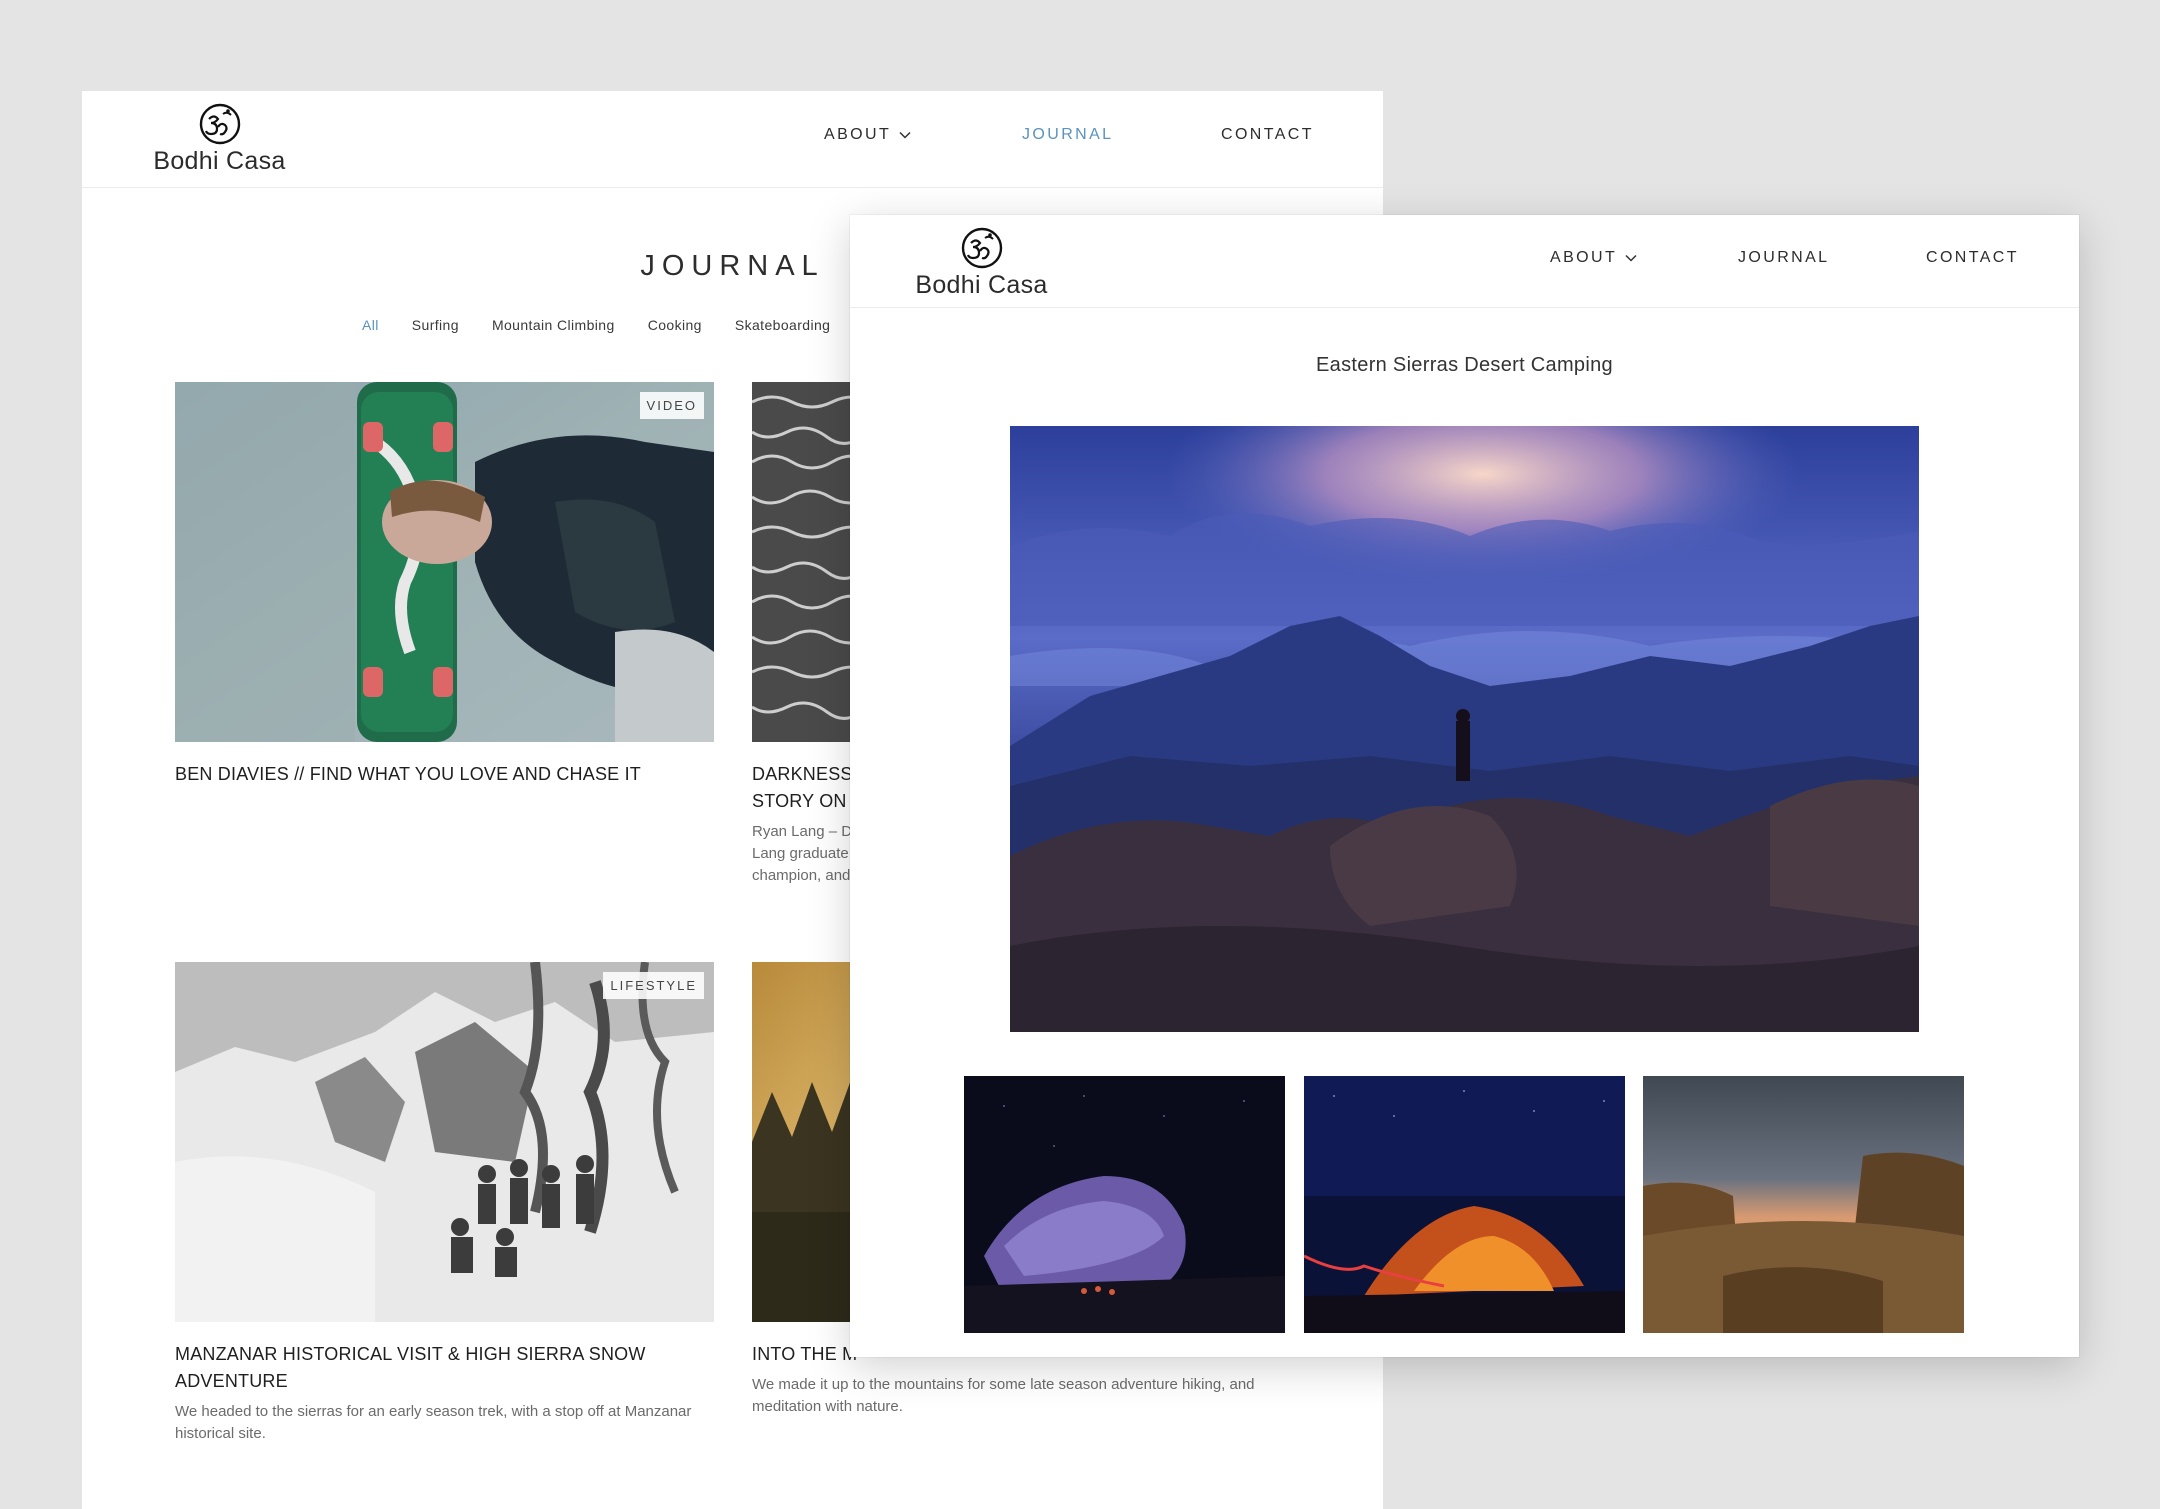 The height and width of the screenshot is (1509, 2160). I want to click on desert-canyon-sunset-photo, so click(1803, 1204).